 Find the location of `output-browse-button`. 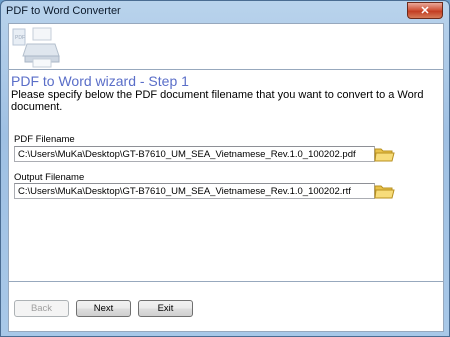

output-browse-button is located at coordinates (384, 191).